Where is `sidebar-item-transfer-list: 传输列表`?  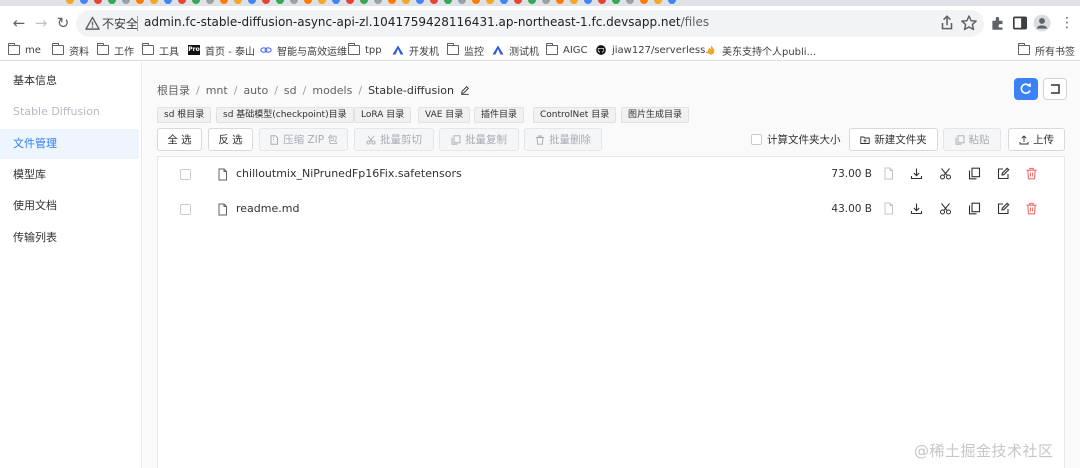 sidebar-item-transfer-list: 传输列表 is located at coordinates (69, 238).